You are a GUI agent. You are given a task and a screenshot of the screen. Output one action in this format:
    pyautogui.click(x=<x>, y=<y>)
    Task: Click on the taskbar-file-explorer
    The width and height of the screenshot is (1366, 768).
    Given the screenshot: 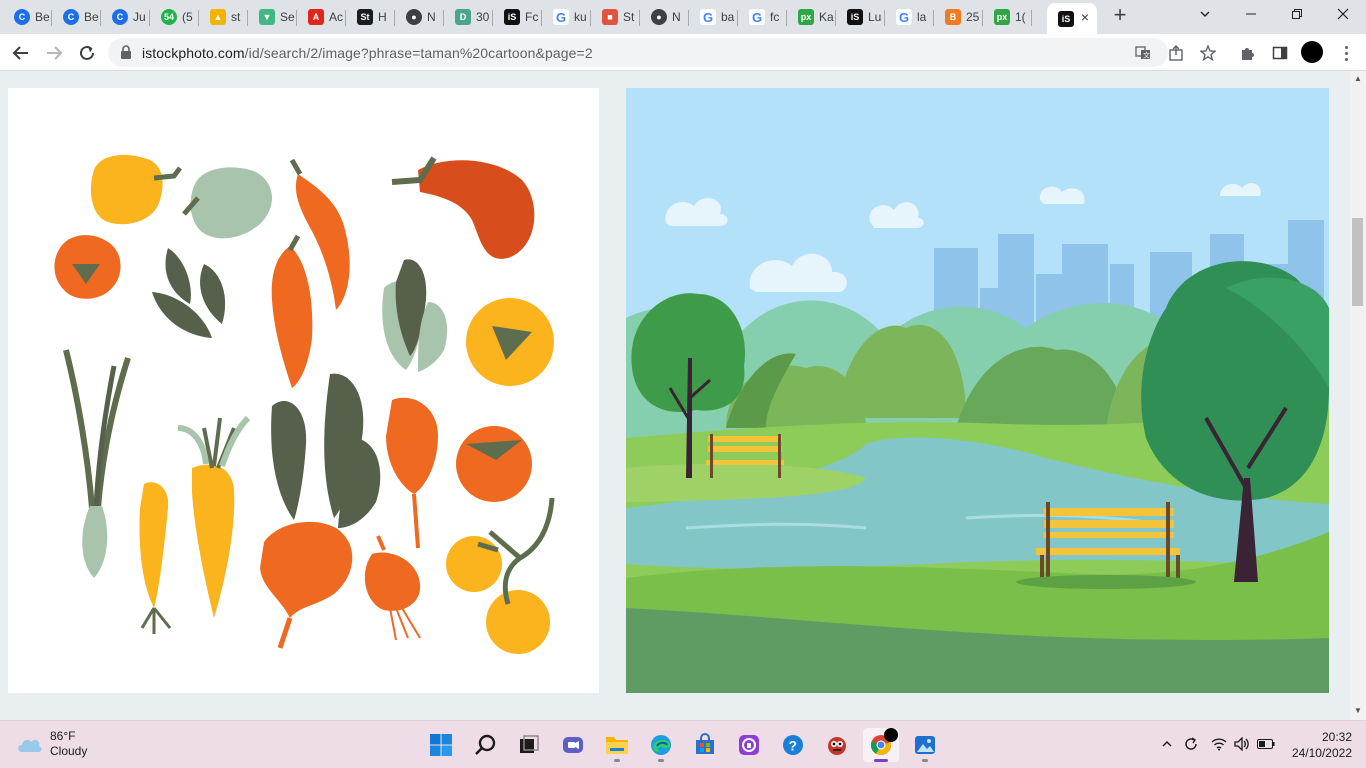 What is the action you would take?
    pyautogui.click(x=617, y=745)
    